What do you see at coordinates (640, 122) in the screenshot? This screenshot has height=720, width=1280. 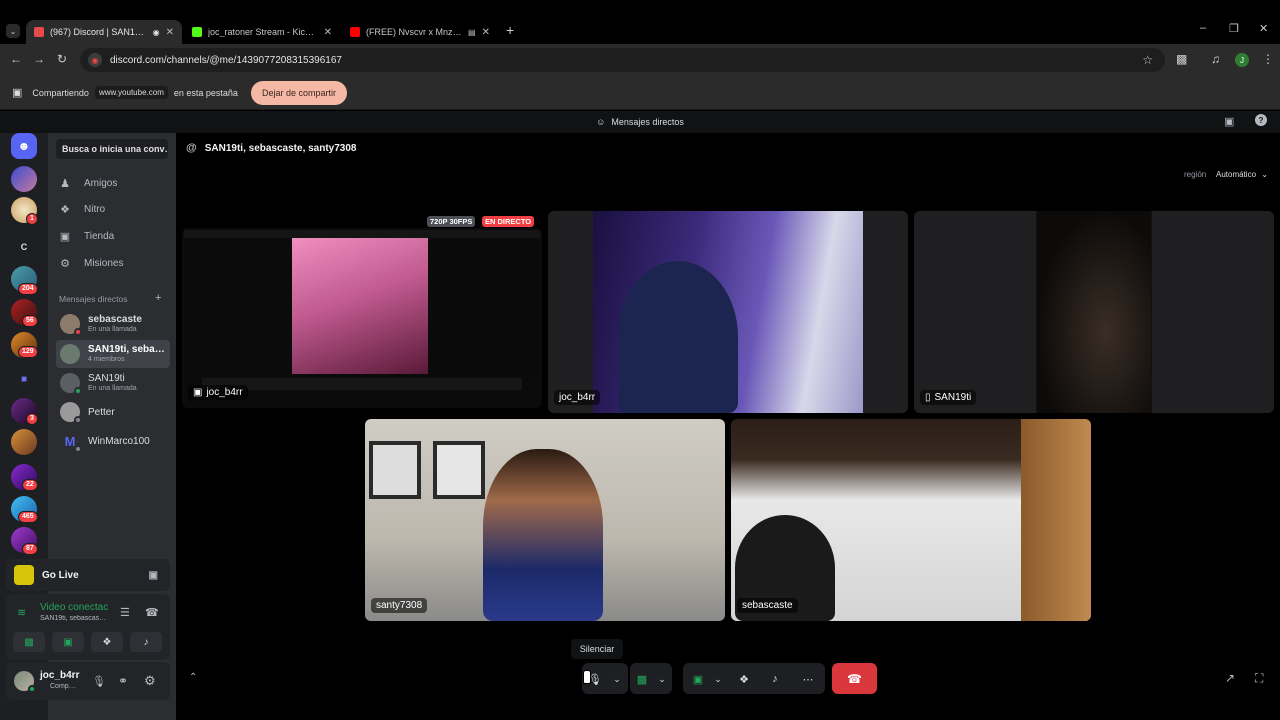 I see `discord-title-bar: ☺ Mensajes directos ▣ ?` at bounding box center [640, 122].